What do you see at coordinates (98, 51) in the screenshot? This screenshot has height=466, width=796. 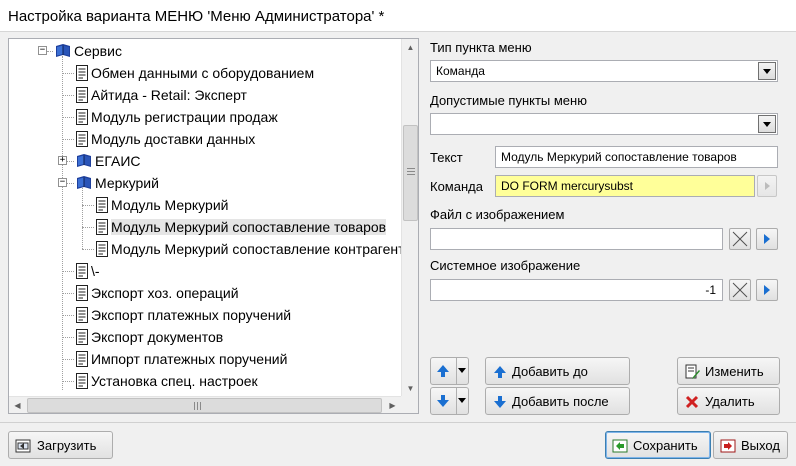 I see `tree-label: Сервис` at bounding box center [98, 51].